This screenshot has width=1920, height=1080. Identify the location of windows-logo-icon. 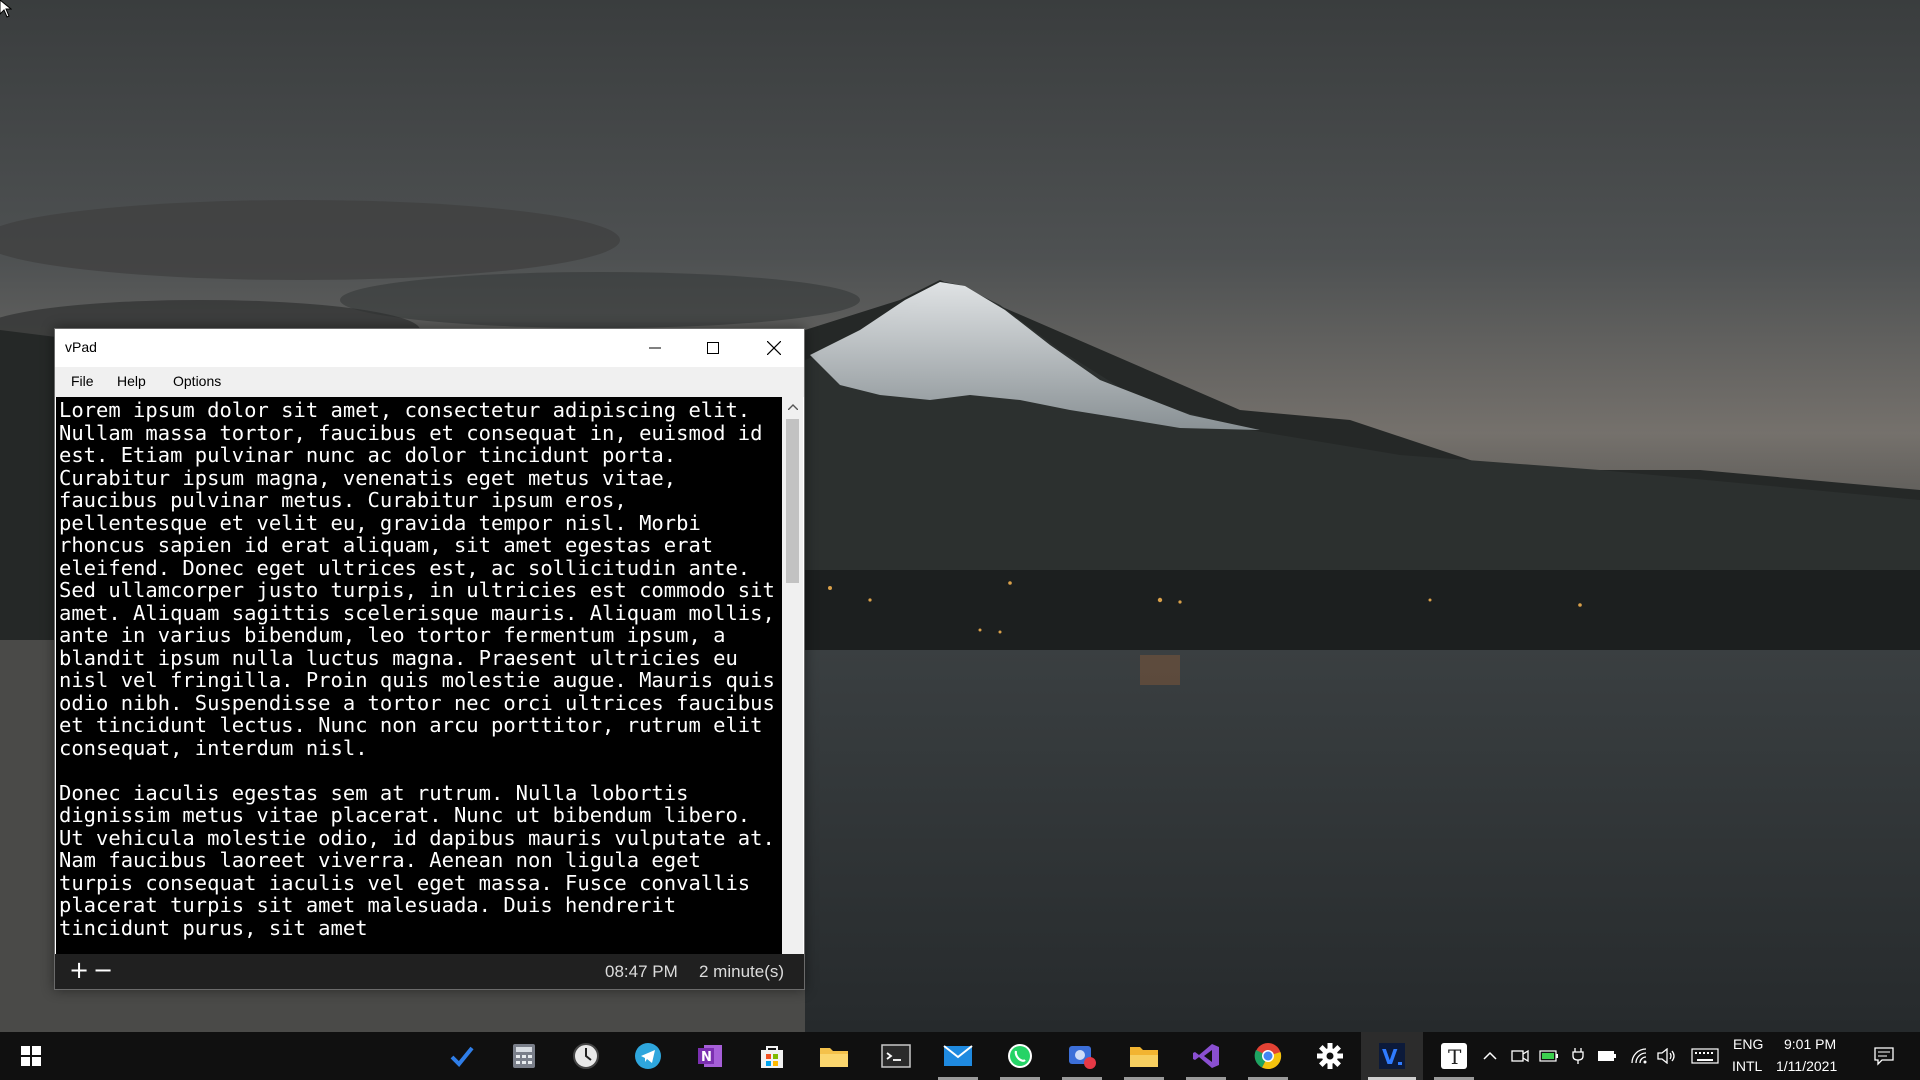
(31, 1056).